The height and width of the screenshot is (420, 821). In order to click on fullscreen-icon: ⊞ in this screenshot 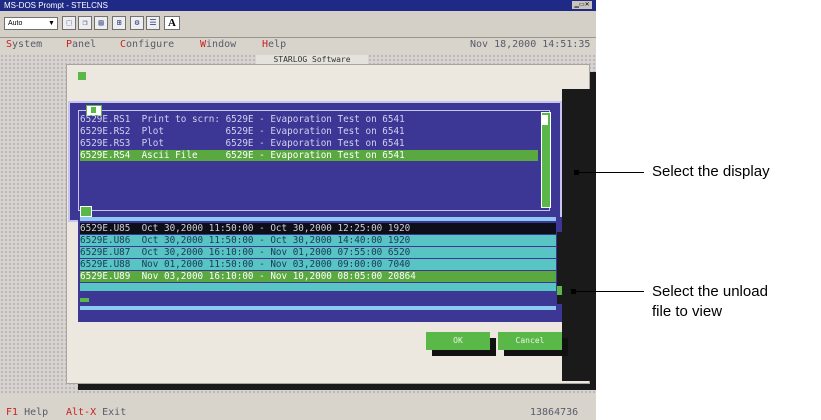, I will do `click(119, 23)`.